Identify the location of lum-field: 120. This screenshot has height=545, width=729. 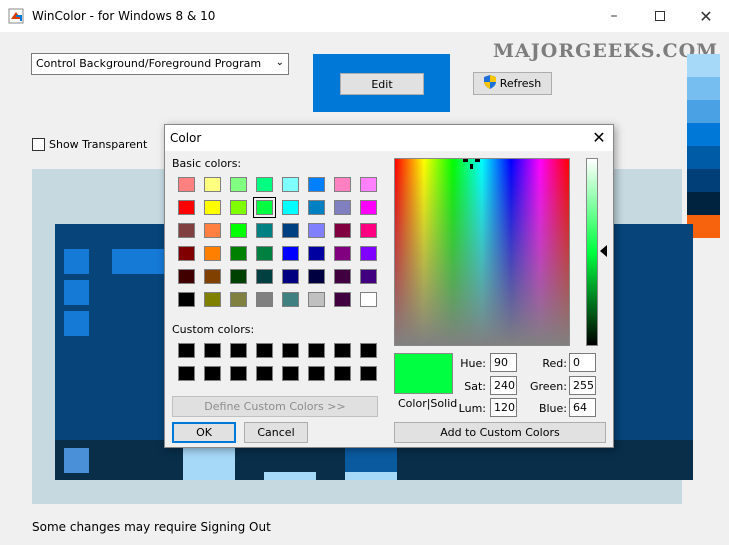
(503, 407).